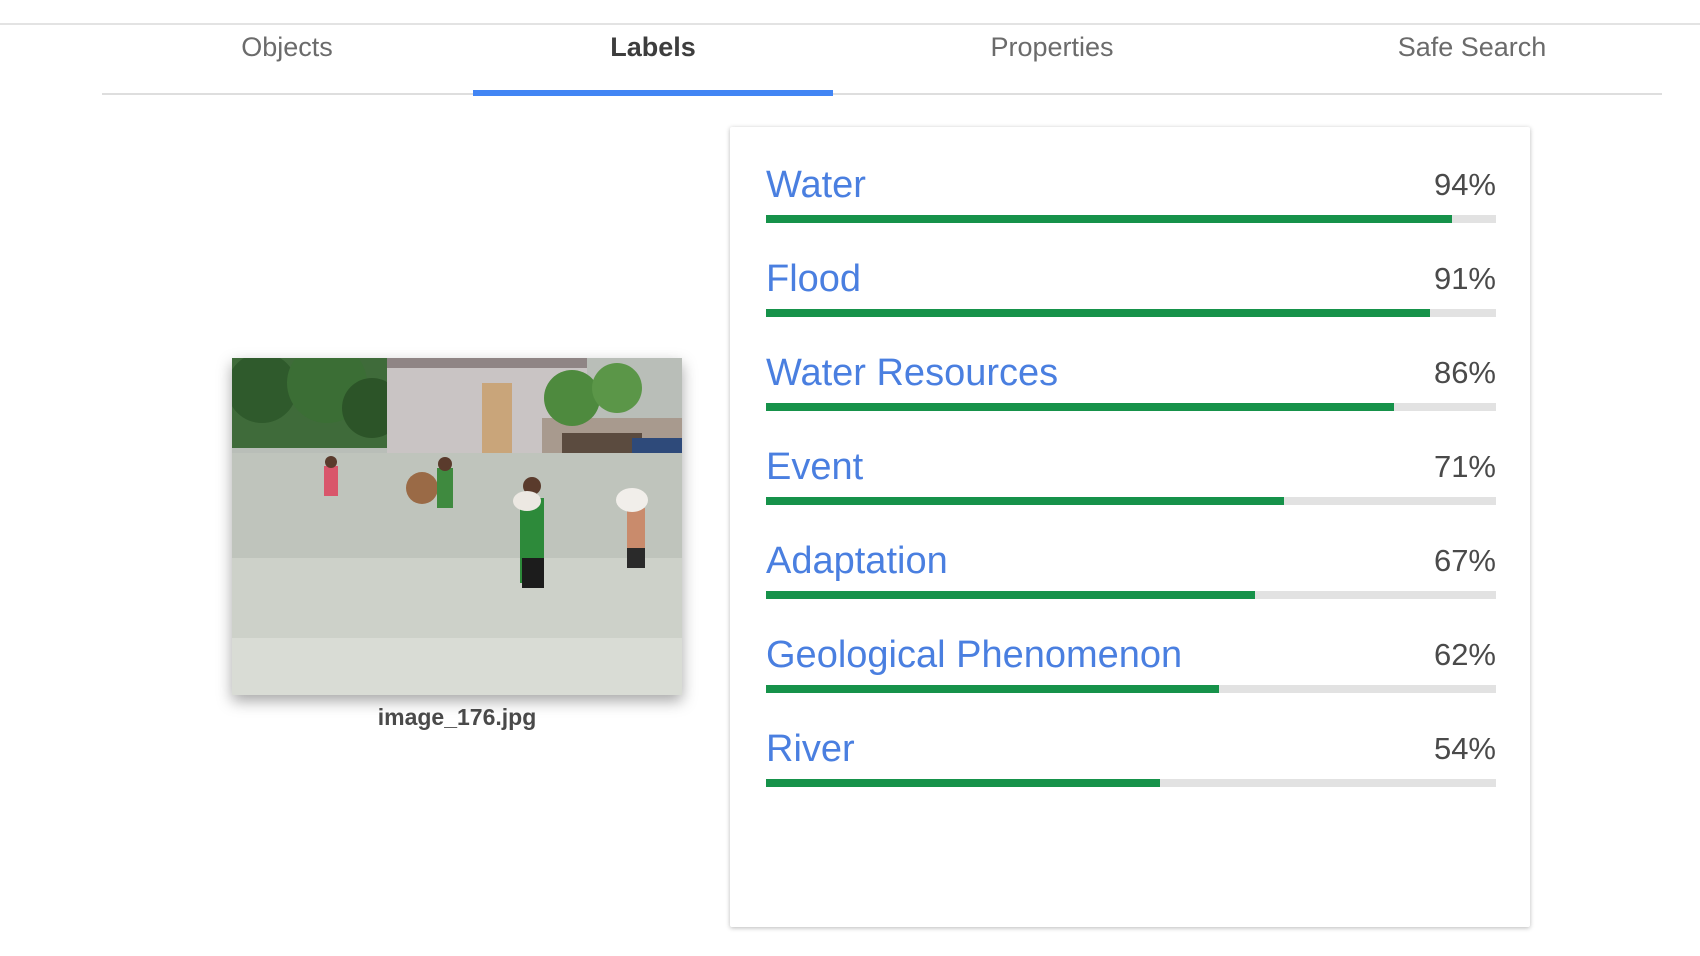 This screenshot has height=956, width=1700. I want to click on tab-active-indicator, so click(653, 93).